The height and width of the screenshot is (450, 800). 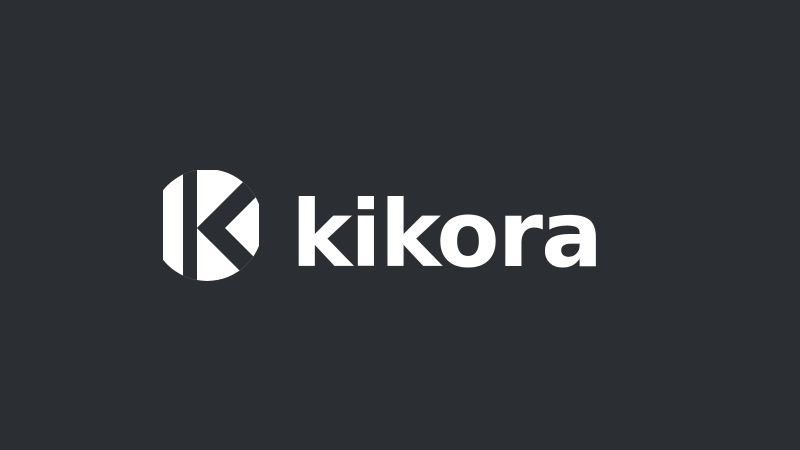 I want to click on kikora-k-circle-icon, so click(x=211, y=226).